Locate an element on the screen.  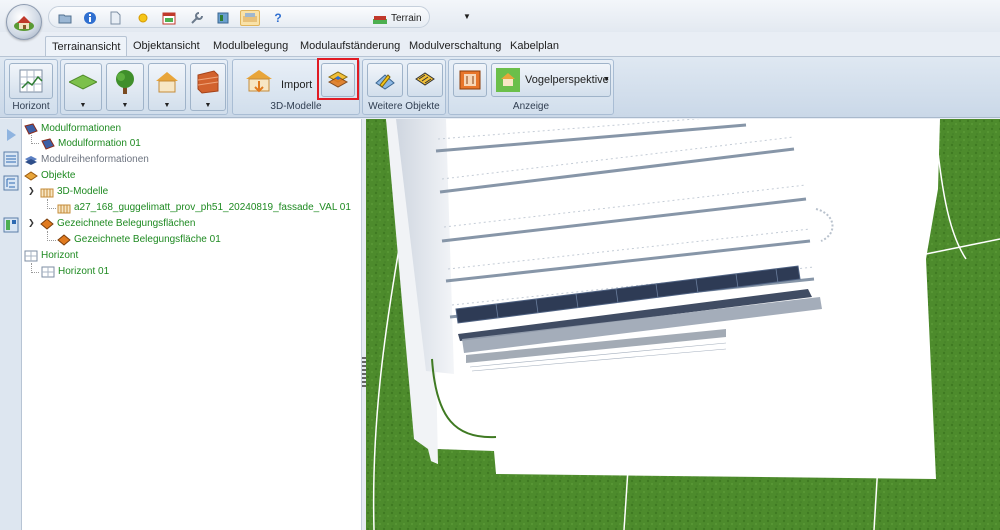
group-3d-modelle: Import 3D-Modelle is located at coordinates (296, 86).